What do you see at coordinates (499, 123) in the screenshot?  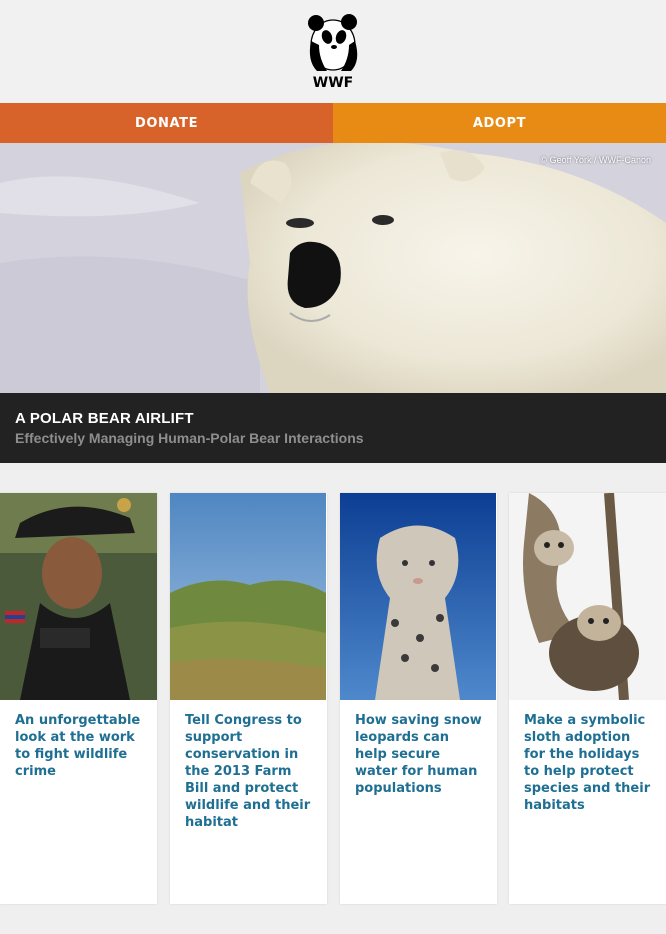 I see `adopt-button: ADOPT` at bounding box center [499, 123].